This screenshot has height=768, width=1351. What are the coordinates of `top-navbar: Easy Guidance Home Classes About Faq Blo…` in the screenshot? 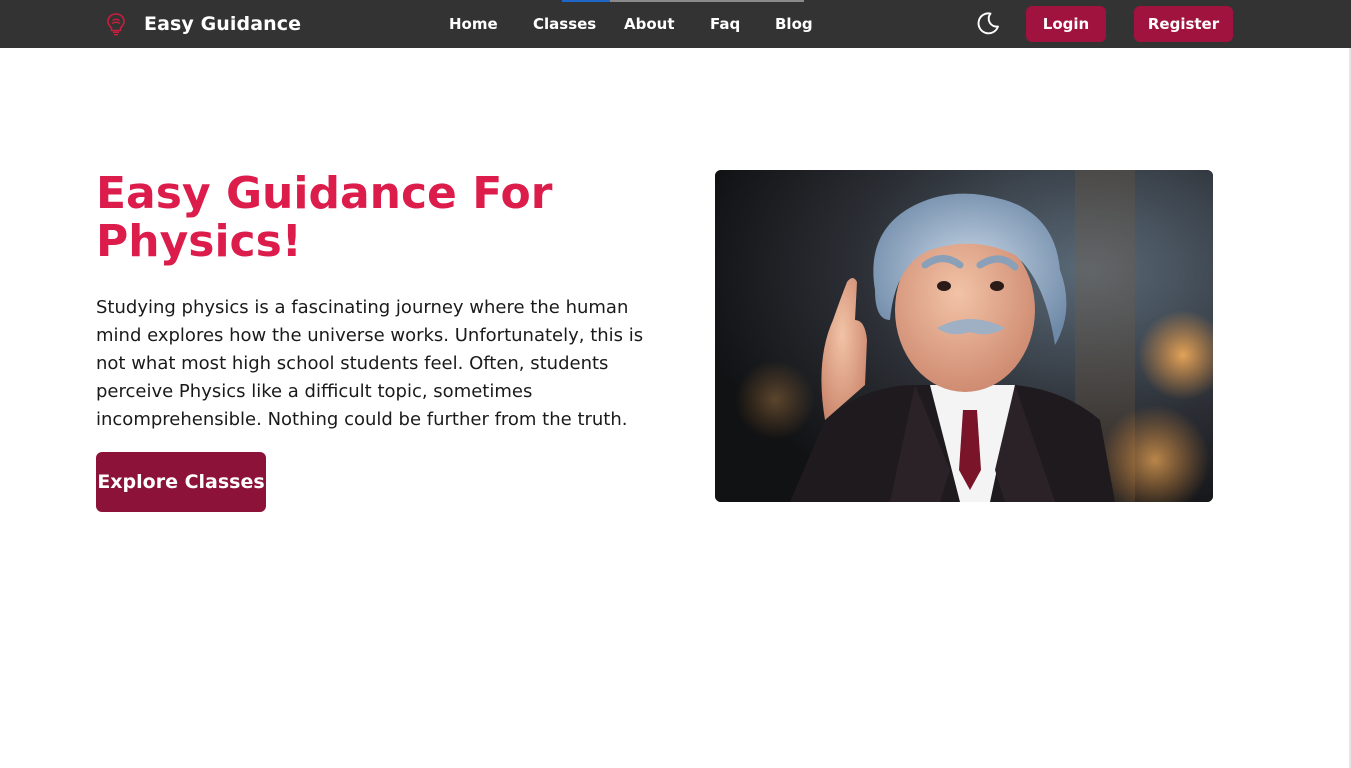 It's located at (675, 24).